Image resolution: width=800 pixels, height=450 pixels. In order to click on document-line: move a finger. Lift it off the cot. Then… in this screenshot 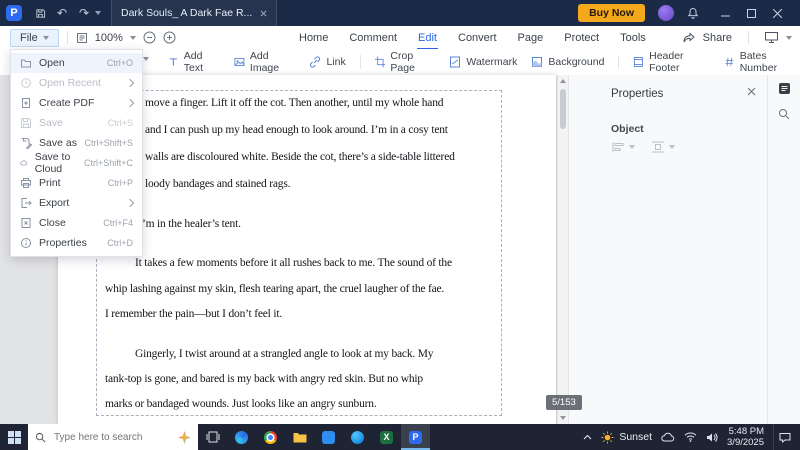, I will do `click(294, 103)`.